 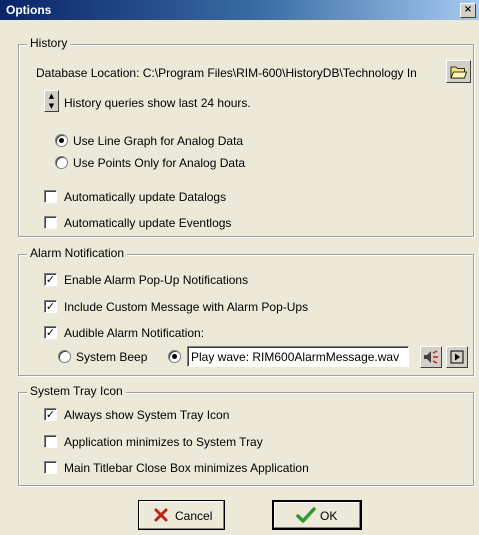 What do you see at coordinates (174, 356) in the screenshot?
I see `play-wave-radio` at bounding box center [174, 356].